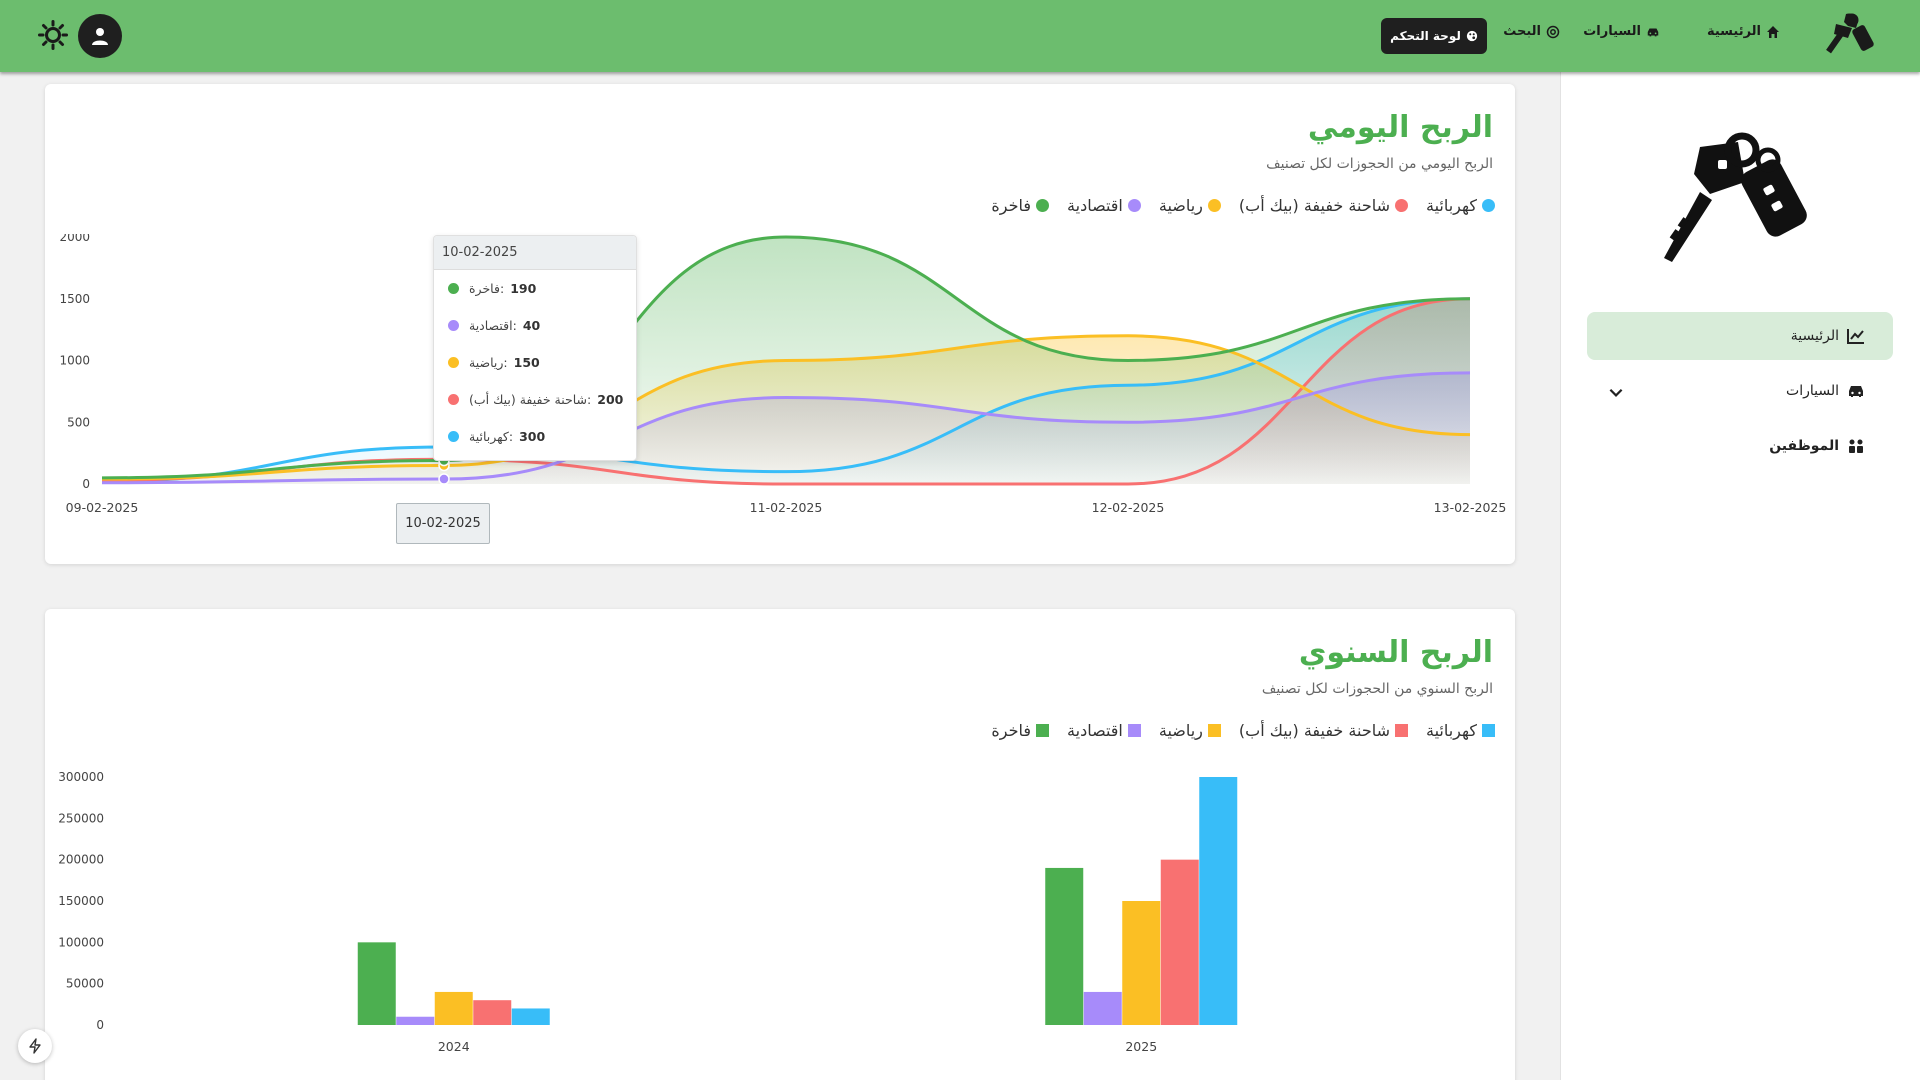 This screenshot has width=1920, height=1080. What do you see at coordinates (1740, 446) in the screenshot?
I see `sidebar-item-staff: الموظفين` at bounding box center [1740, 446].